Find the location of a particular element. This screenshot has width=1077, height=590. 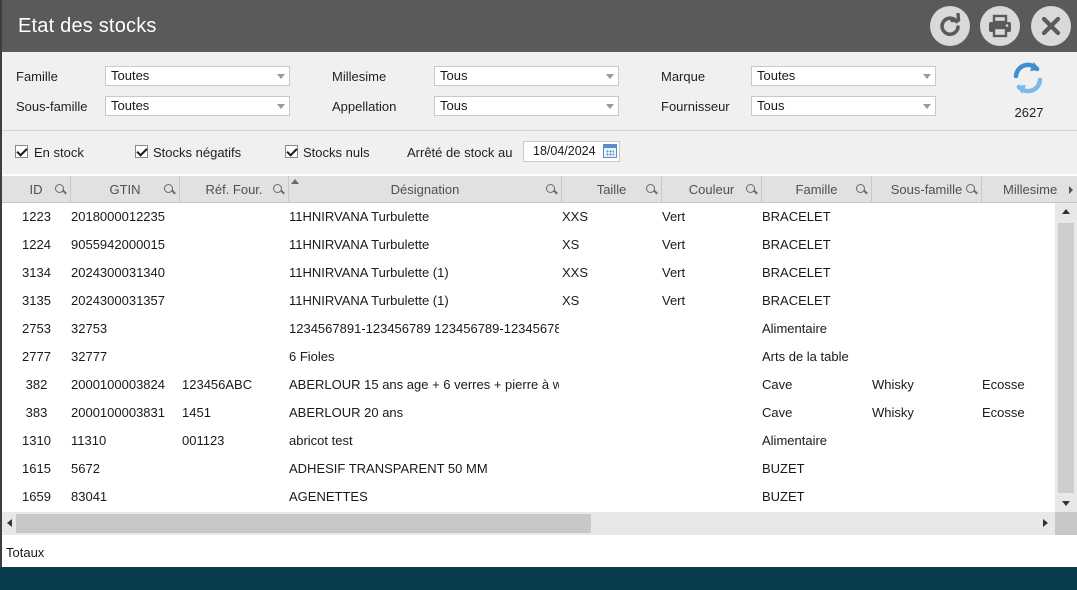

cell-id: 382 is located at coordinates (36, 384).